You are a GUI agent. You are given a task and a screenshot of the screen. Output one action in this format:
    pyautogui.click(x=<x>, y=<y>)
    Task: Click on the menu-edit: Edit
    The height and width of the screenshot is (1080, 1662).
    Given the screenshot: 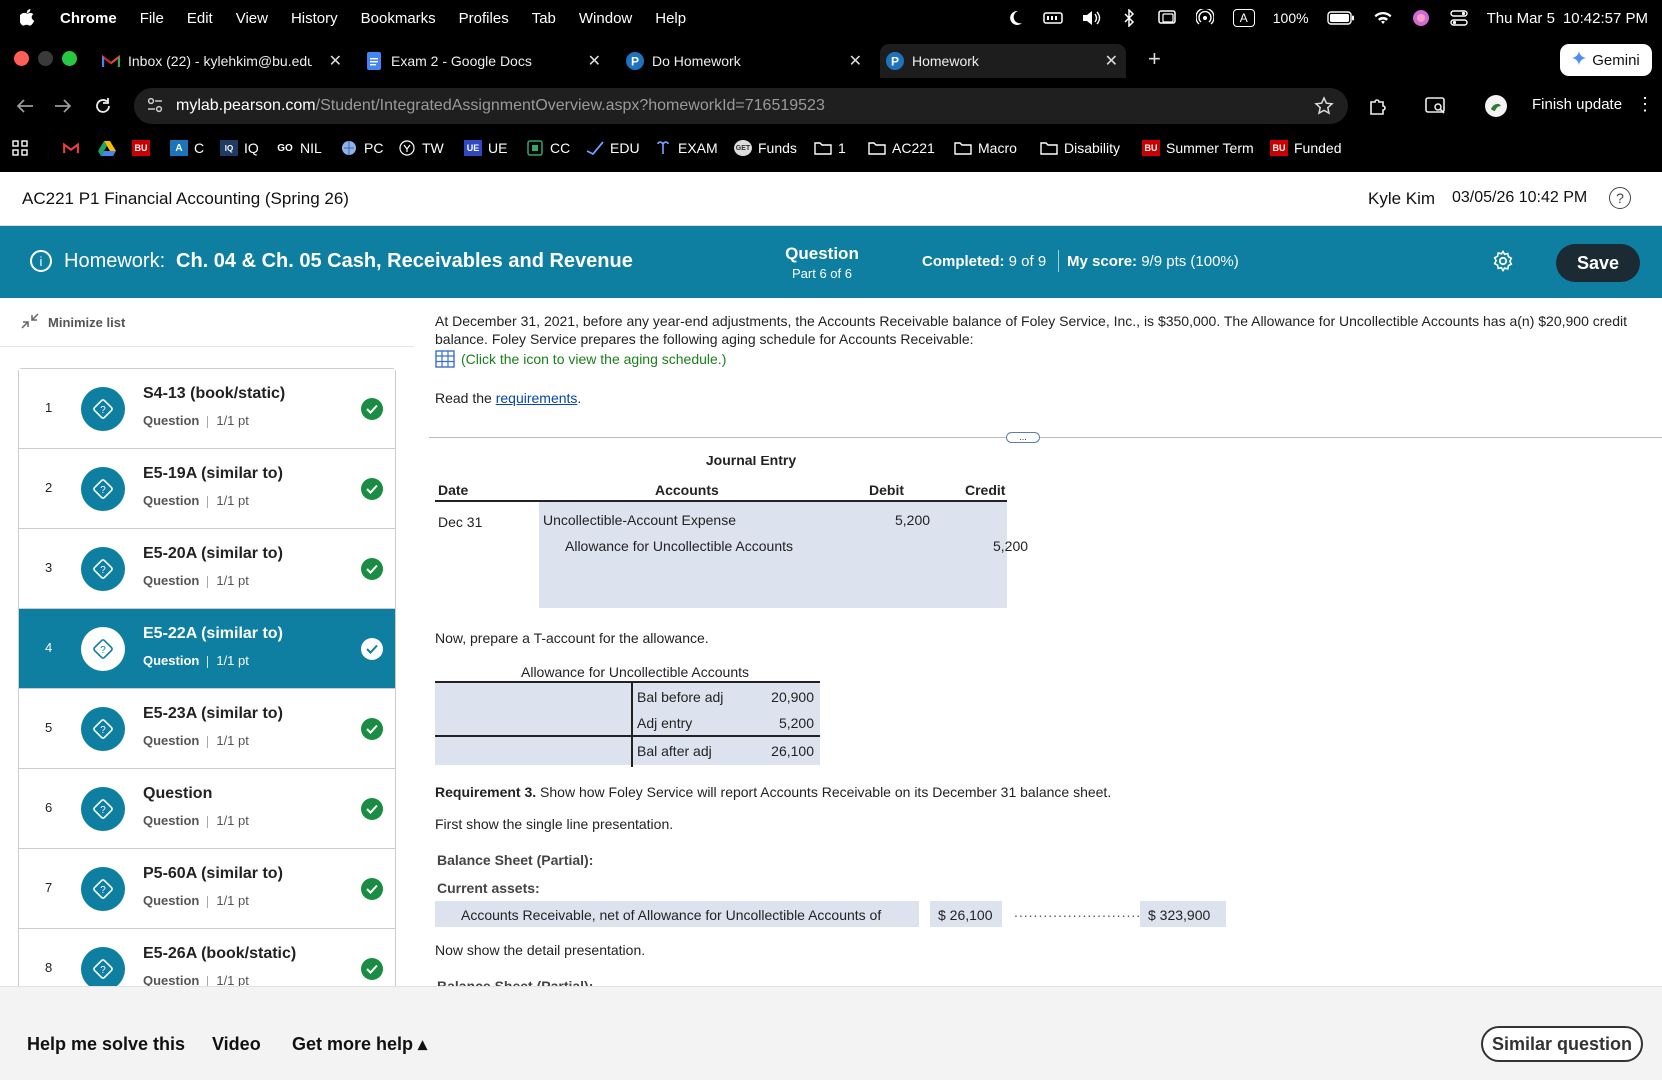 What is the action you would take?
    pyautogui.click(x=200, y=18)
    